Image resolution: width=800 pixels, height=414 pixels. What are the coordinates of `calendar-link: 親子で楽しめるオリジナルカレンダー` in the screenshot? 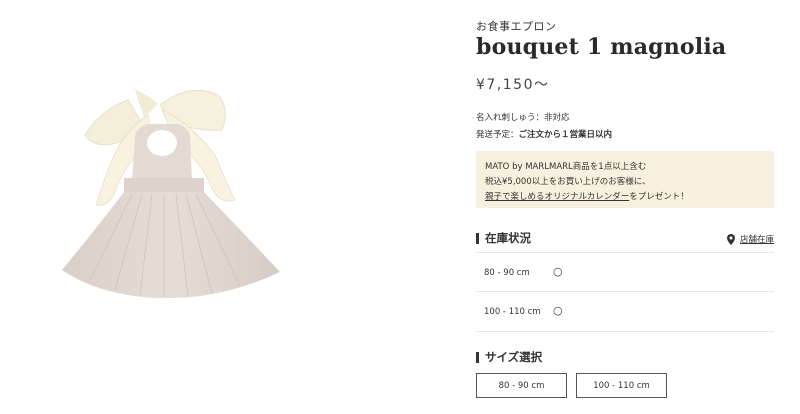 It's located at (557, 197).